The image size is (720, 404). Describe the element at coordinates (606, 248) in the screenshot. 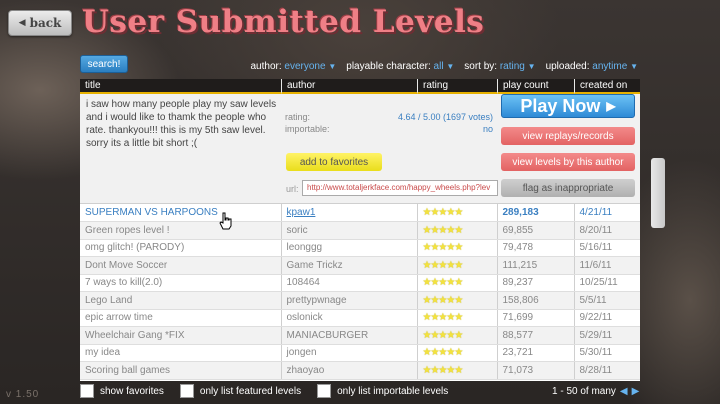

I see `level-date: 5/16/11` at that location.